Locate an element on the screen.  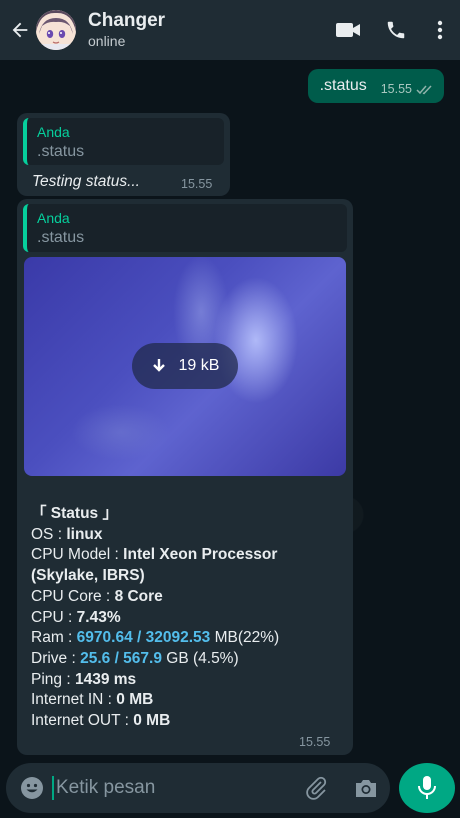
file-size: 19 kB is located at coordinates (199, 365).